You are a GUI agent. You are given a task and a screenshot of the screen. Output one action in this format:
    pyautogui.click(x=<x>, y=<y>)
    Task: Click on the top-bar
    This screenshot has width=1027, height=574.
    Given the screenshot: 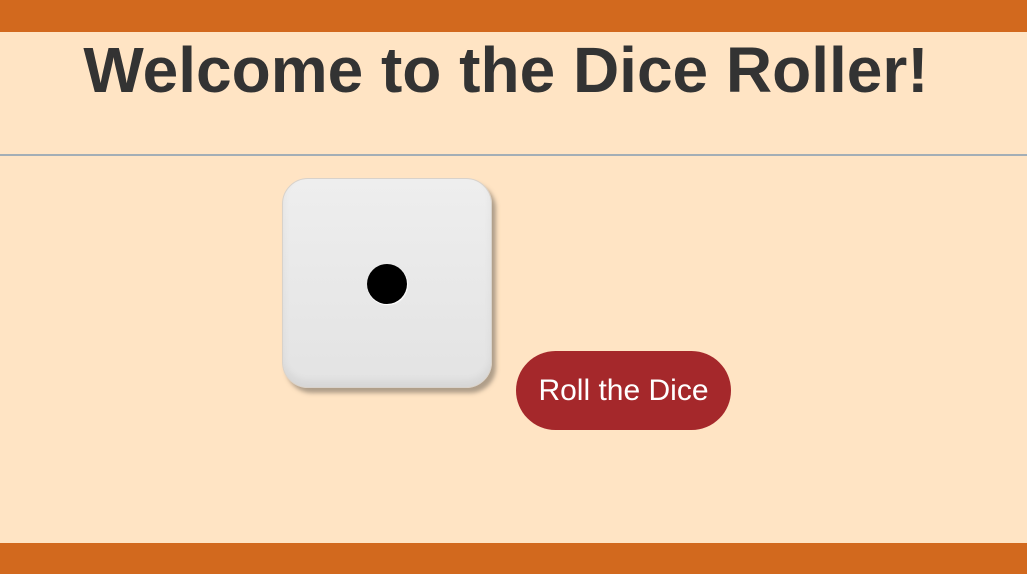 What is the action you would take?
    pyautogui.click(x=513, y=16)
    